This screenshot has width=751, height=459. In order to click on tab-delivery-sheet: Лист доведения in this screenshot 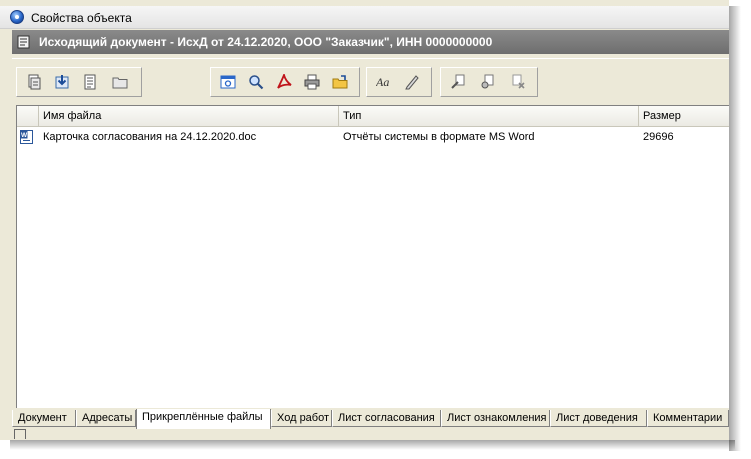, I will do `click(598, 418)`.